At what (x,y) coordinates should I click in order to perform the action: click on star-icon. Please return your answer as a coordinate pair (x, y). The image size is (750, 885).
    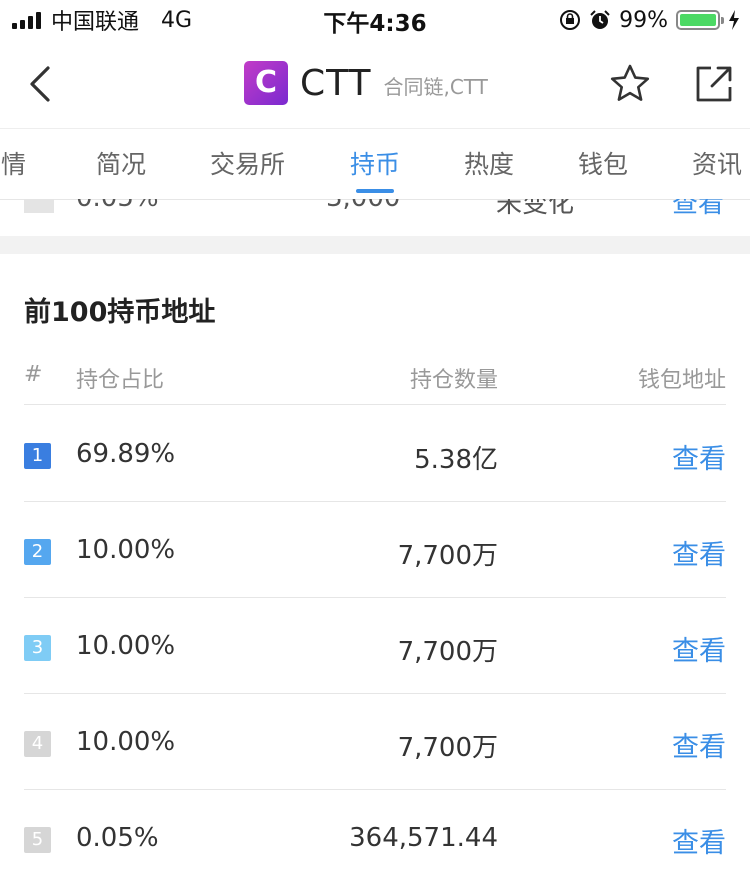
    Looking at the image, I should click on (630, 84).